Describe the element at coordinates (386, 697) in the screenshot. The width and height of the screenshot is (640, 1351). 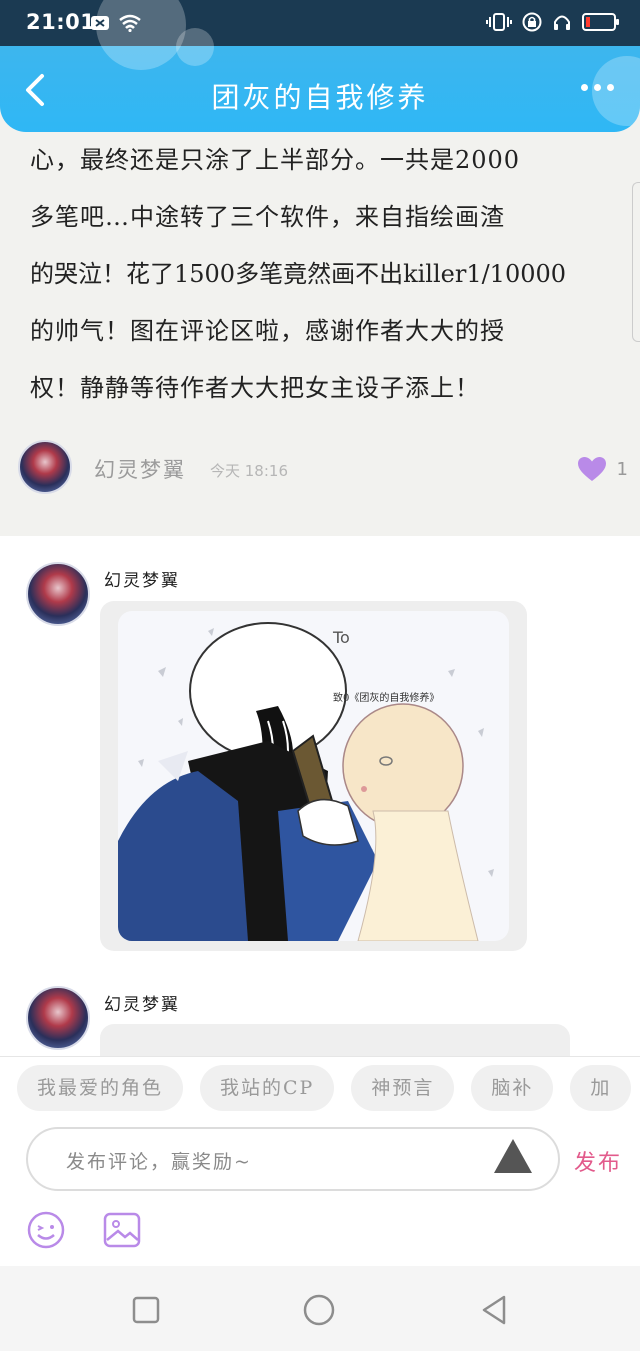
I see `image-text-dedication: 致0《团灰的自我修养》` at that location.